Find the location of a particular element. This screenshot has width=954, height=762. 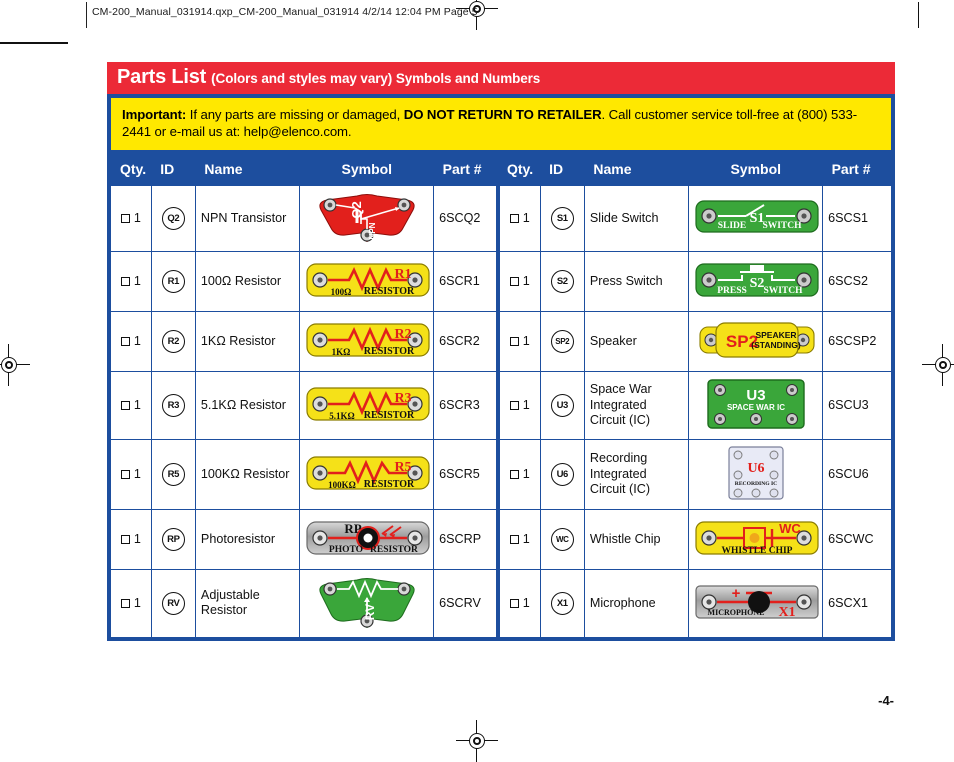

svg-text: PRESS is located at coordinates (733, 291).